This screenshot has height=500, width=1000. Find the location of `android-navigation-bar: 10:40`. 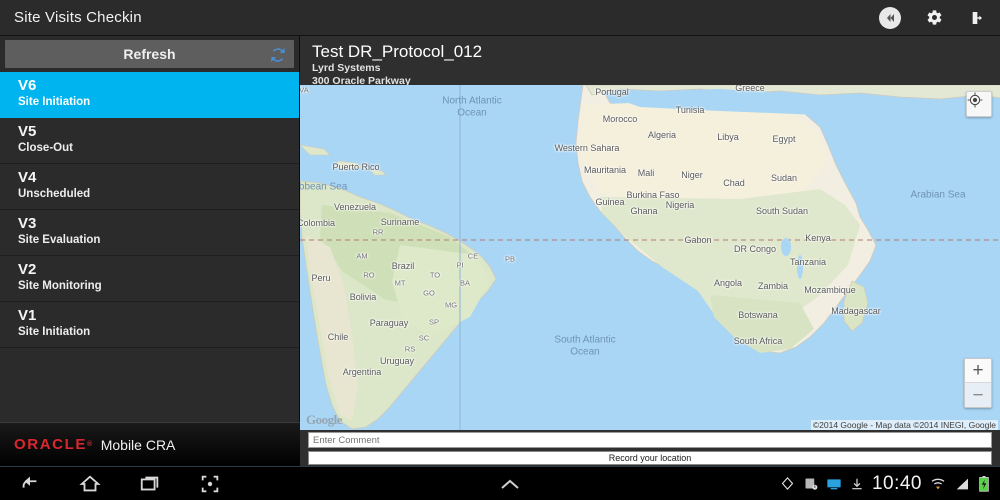

android-navigation-bar: 10:40 is located at coordinates (500, 483).